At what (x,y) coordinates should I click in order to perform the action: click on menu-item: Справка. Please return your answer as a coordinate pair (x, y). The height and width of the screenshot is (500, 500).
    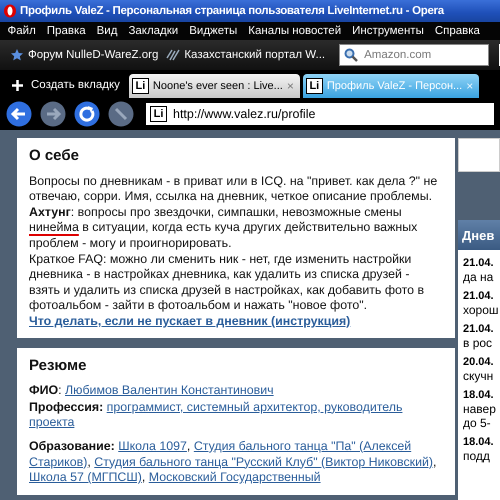
    Looking at the image, I should click on (457, 31).